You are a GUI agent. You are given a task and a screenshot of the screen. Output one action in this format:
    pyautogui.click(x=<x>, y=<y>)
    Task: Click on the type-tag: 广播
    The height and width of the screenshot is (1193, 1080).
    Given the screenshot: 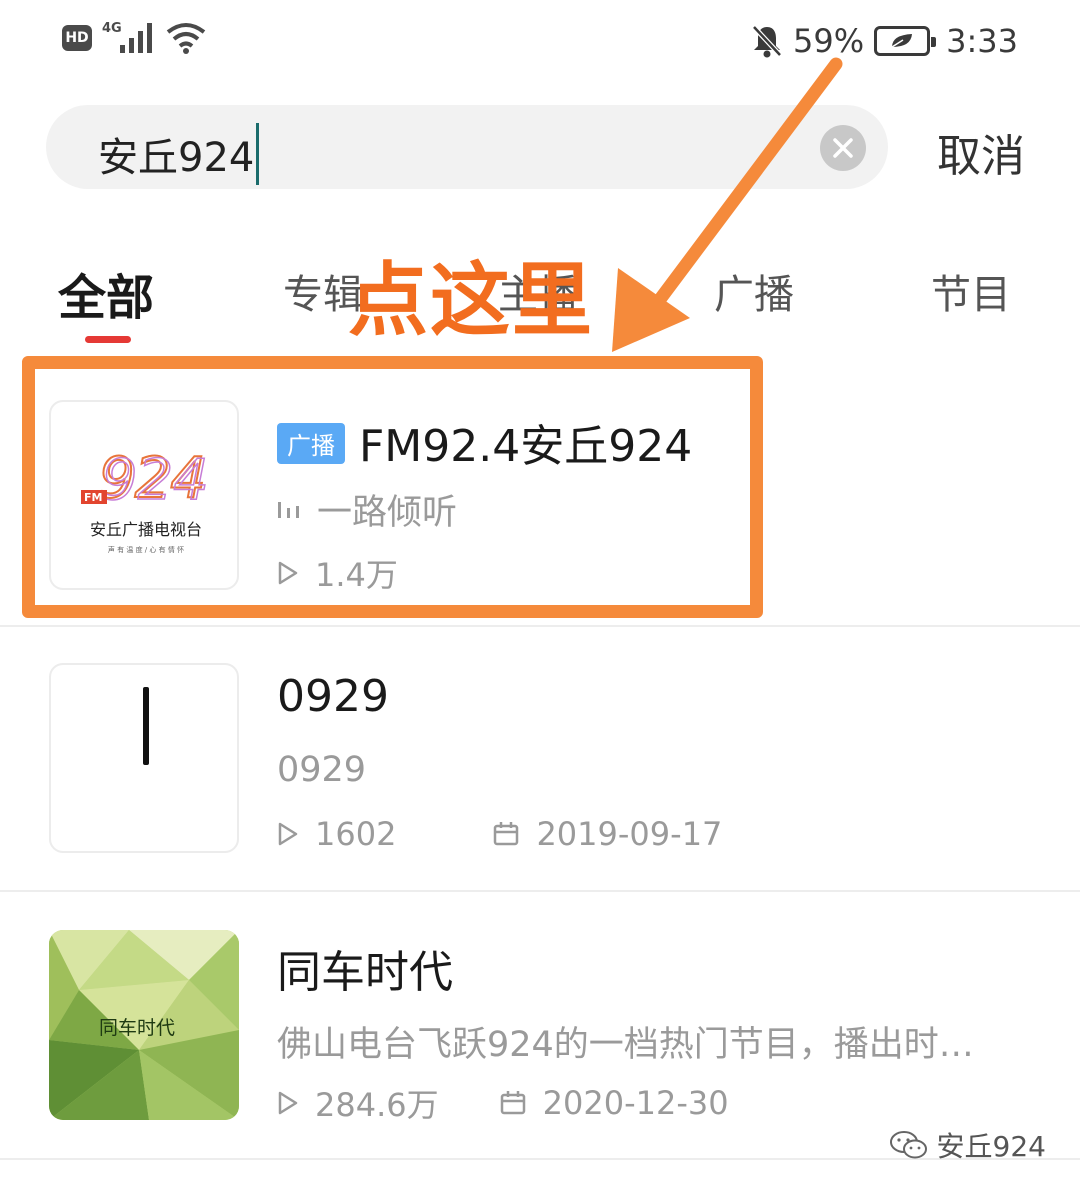 What is the action you would take?
    pyautogui.click(x=311, y=443)
    